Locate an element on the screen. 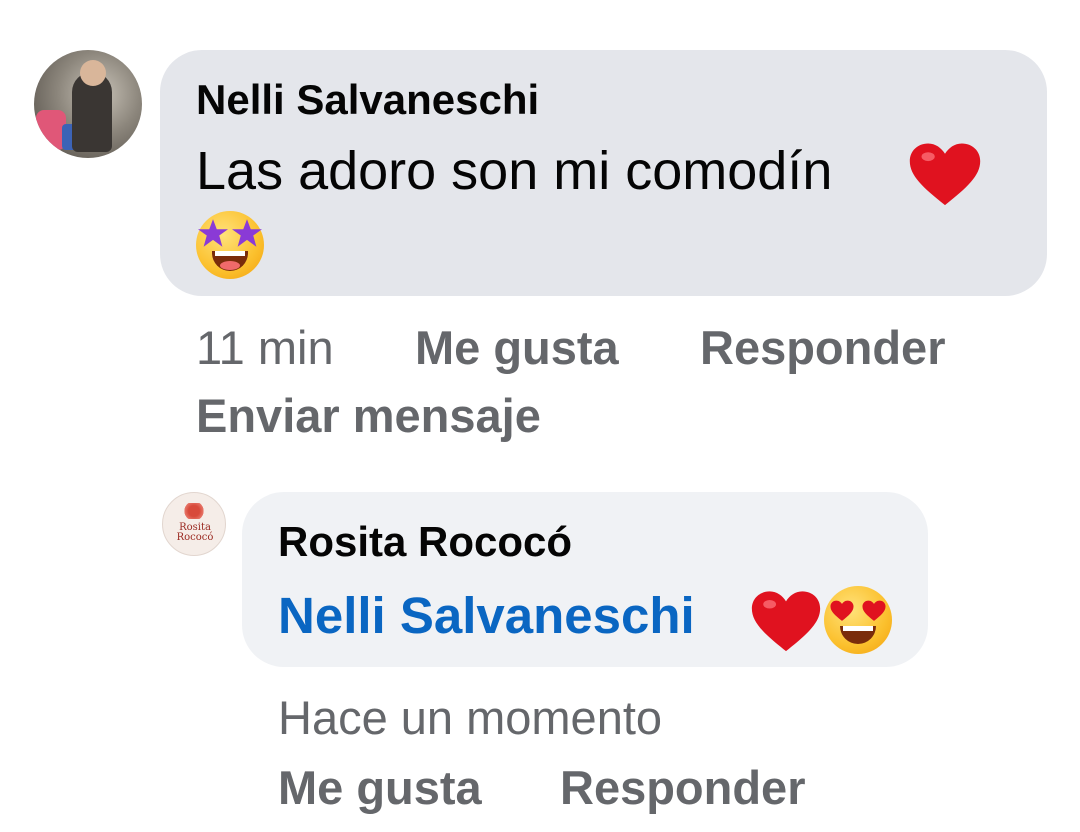  reply-timestamp: Hace un momento is located at coordinates (470, 717).